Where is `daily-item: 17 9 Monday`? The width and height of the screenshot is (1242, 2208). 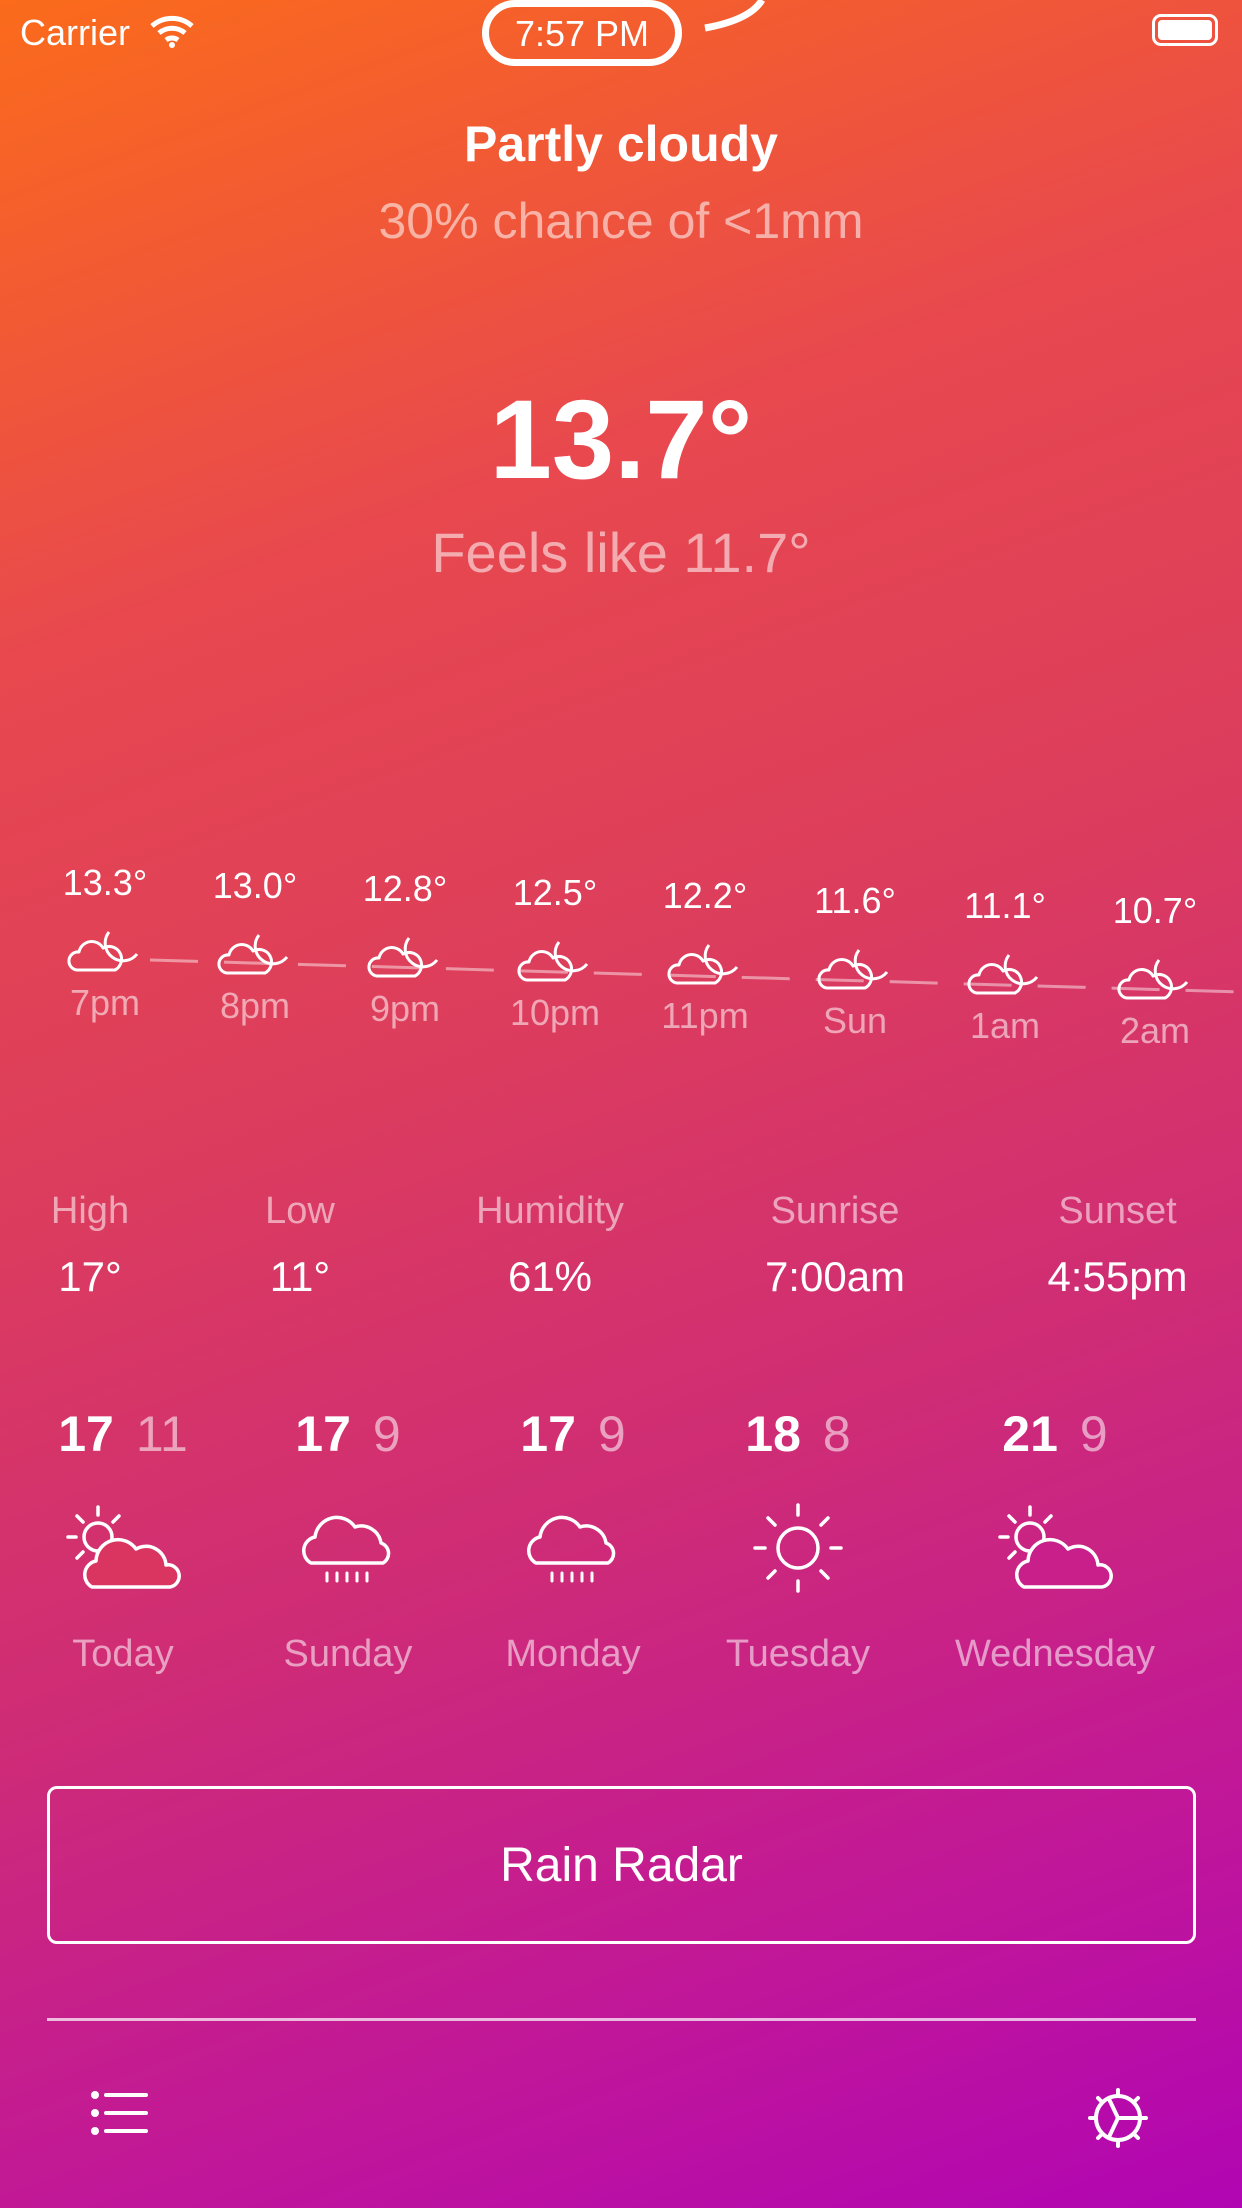
daily-item: 17 9 Monday is located at coordinates (573, 1540).